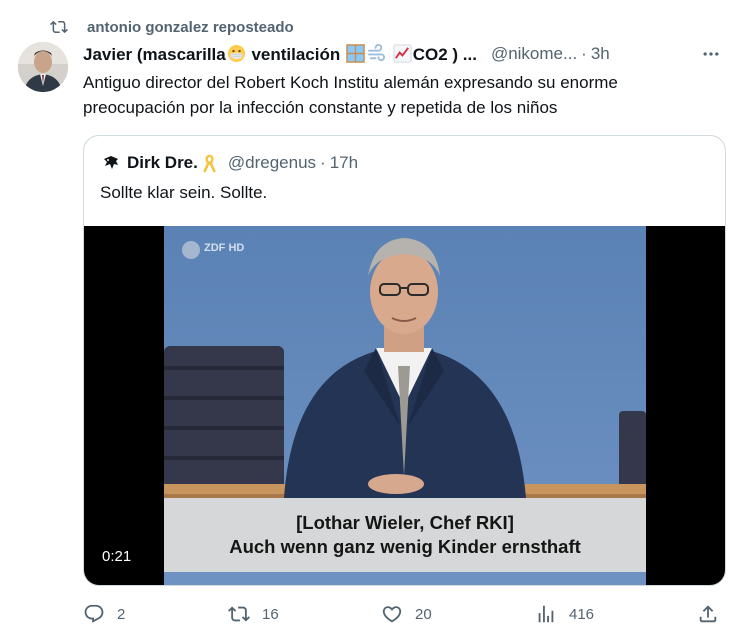 This screenshot has width=746, height=644. Describe the element at coordinates (270, 614) in the screenshot. I see `repost-count: 16` at that location.